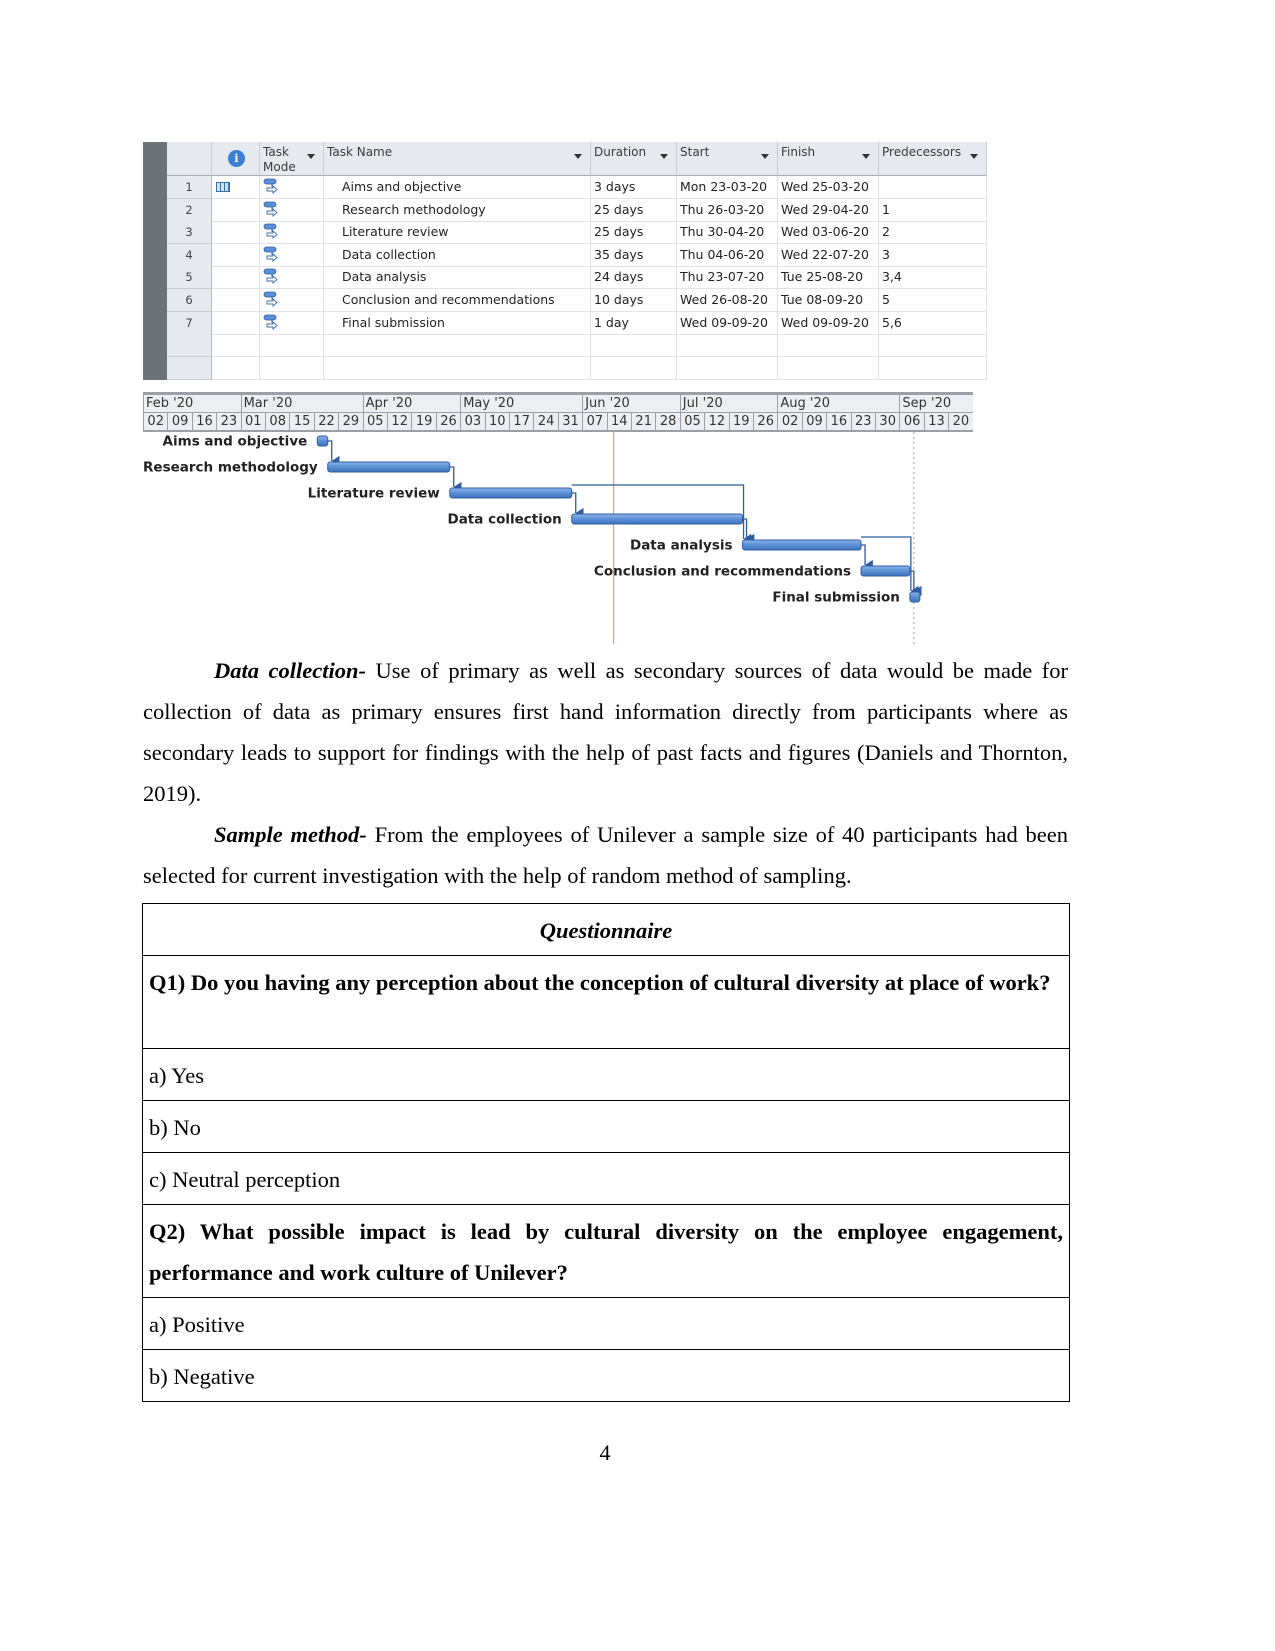 This screenshot has height=1651, width=1275. Describe the element at coordinates (828, 278) in the screenshot. I see `cell-finish: Tue 25-08-20` at that location.